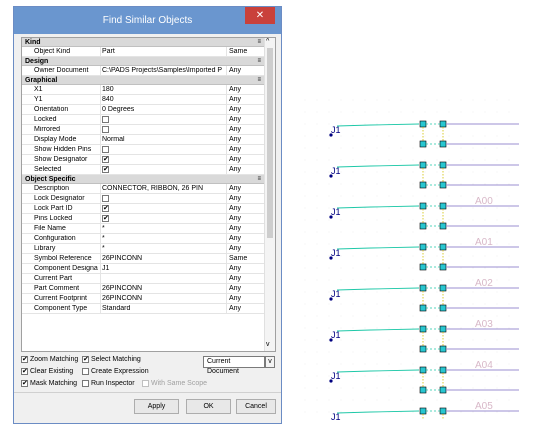 This screenshot has height=434, width=536. Describe the element at coordinates (267, 41) in the screenshot. I see `scroll-up-icon: ^` at that location.